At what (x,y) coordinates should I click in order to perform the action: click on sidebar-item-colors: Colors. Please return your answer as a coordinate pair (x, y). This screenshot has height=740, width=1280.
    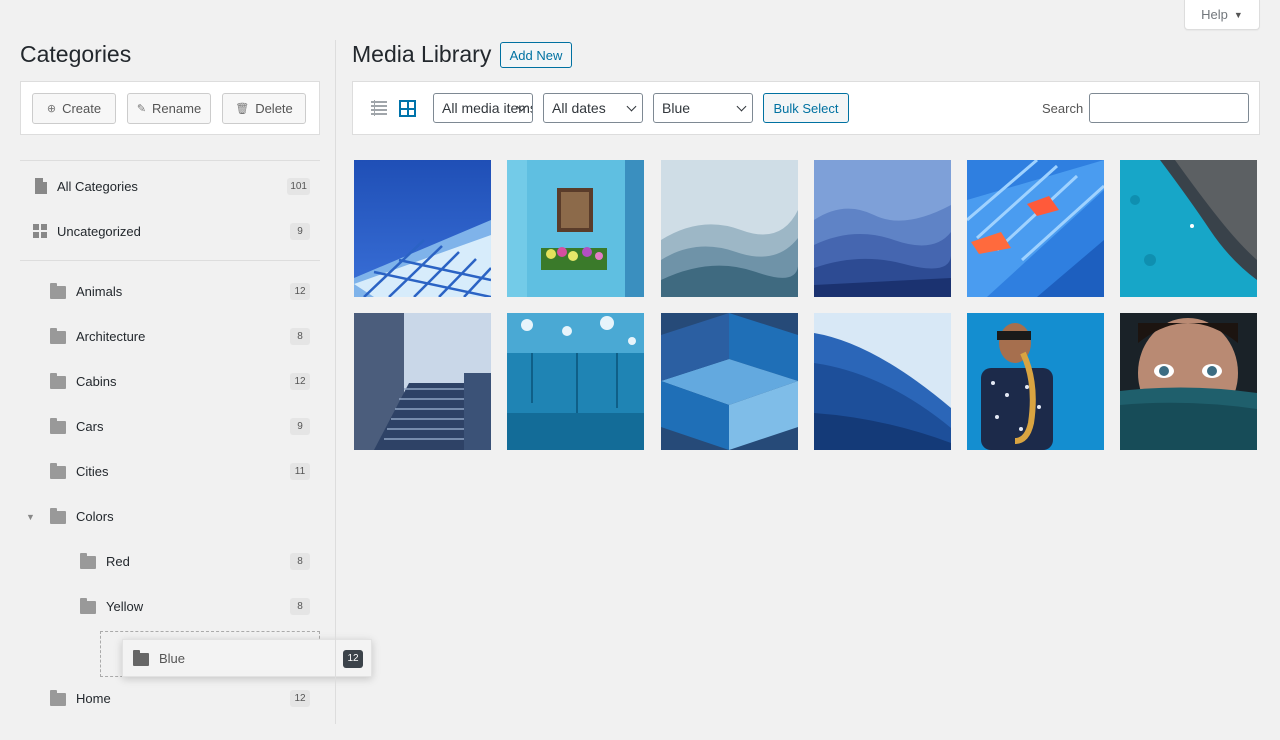
    Looking at the image, I should click on (180, 516).